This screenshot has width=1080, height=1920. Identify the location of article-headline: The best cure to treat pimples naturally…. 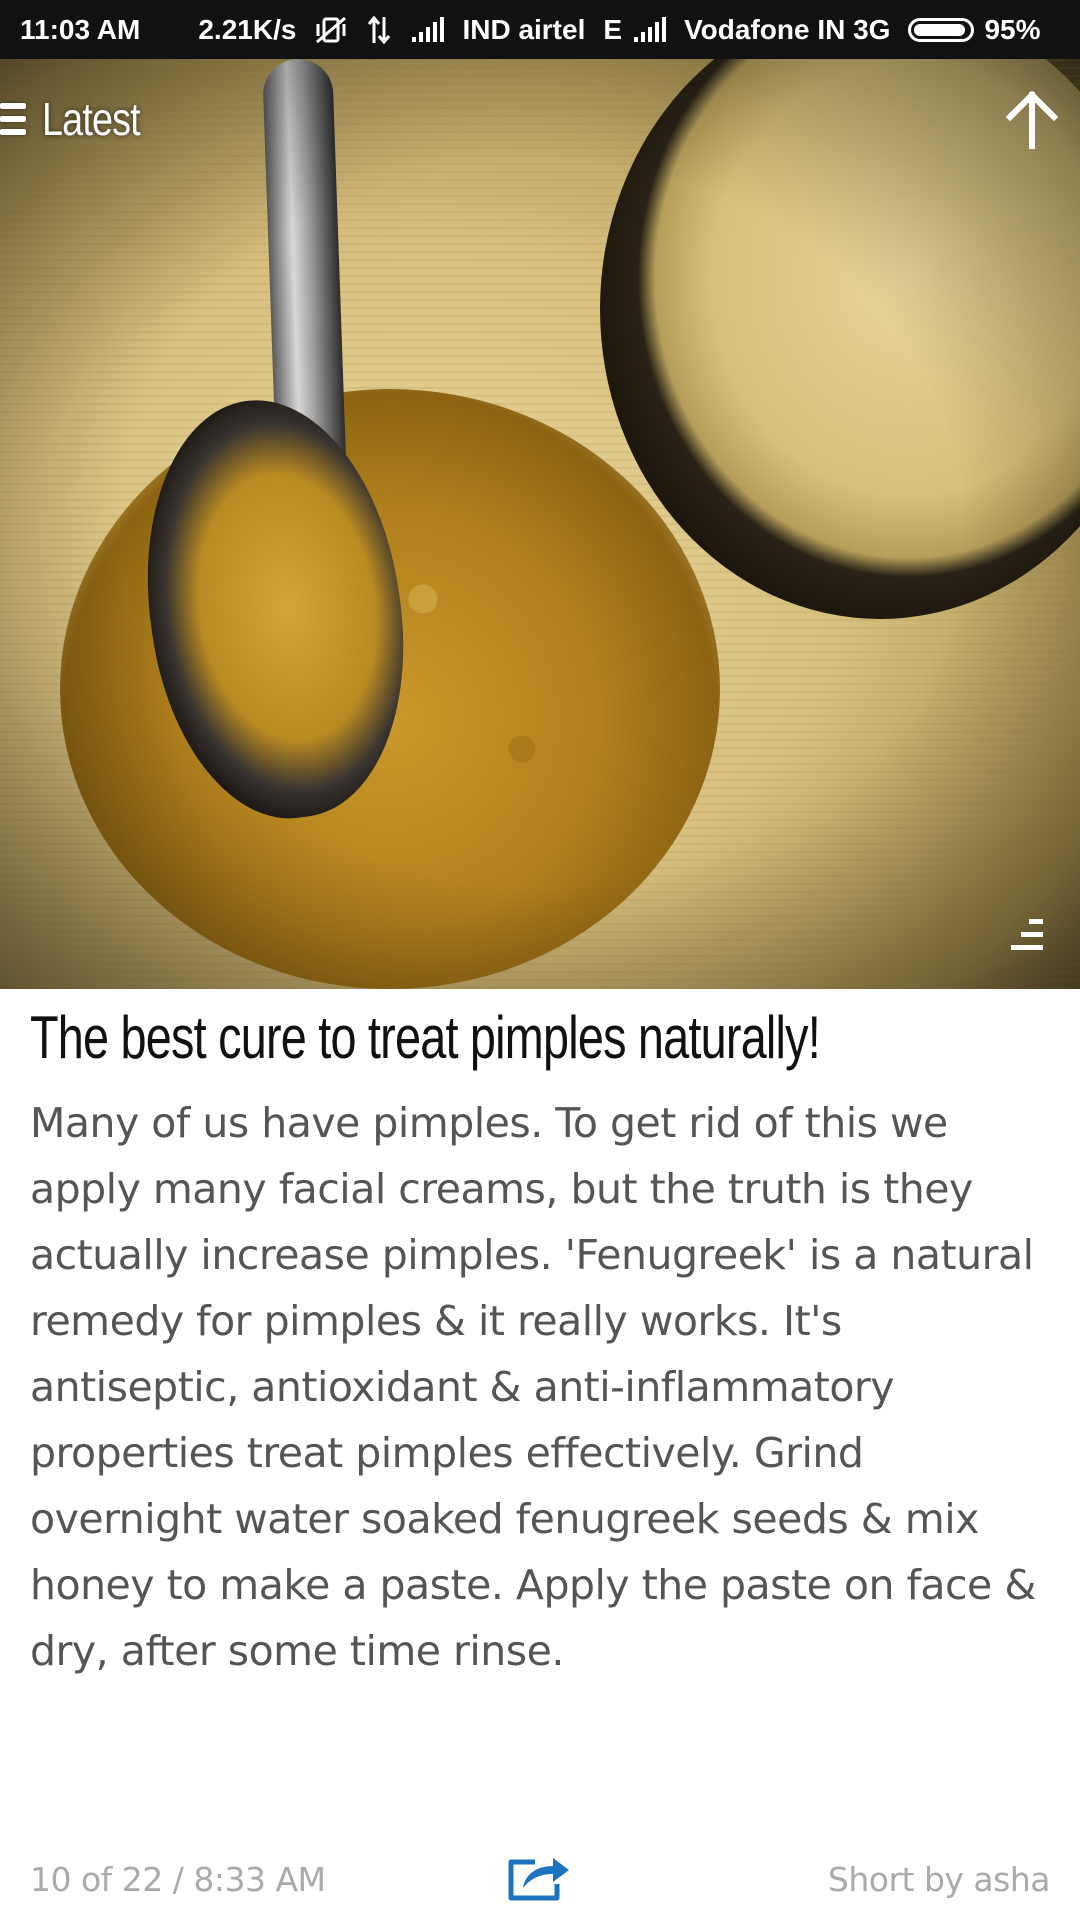
(425, 1037).